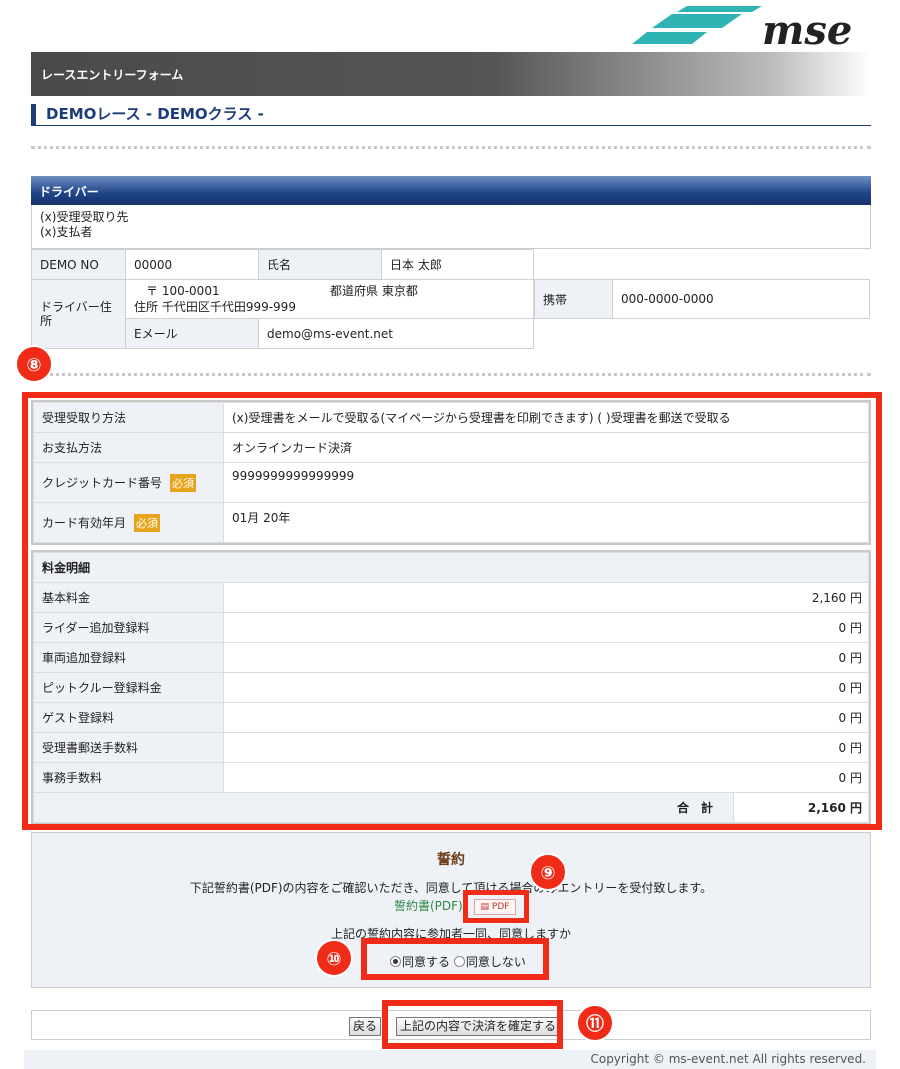  Describe the element at coordinates (78, 264) in the screenshot. I see `demo-no-label: DEMO NO` at that location.